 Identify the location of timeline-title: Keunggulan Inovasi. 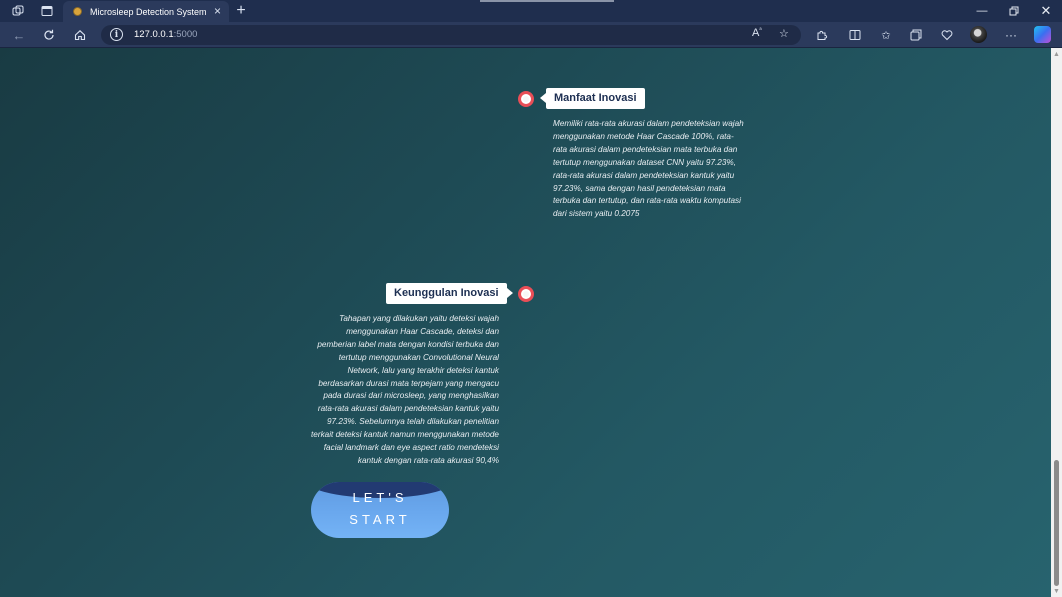
(449, 293).